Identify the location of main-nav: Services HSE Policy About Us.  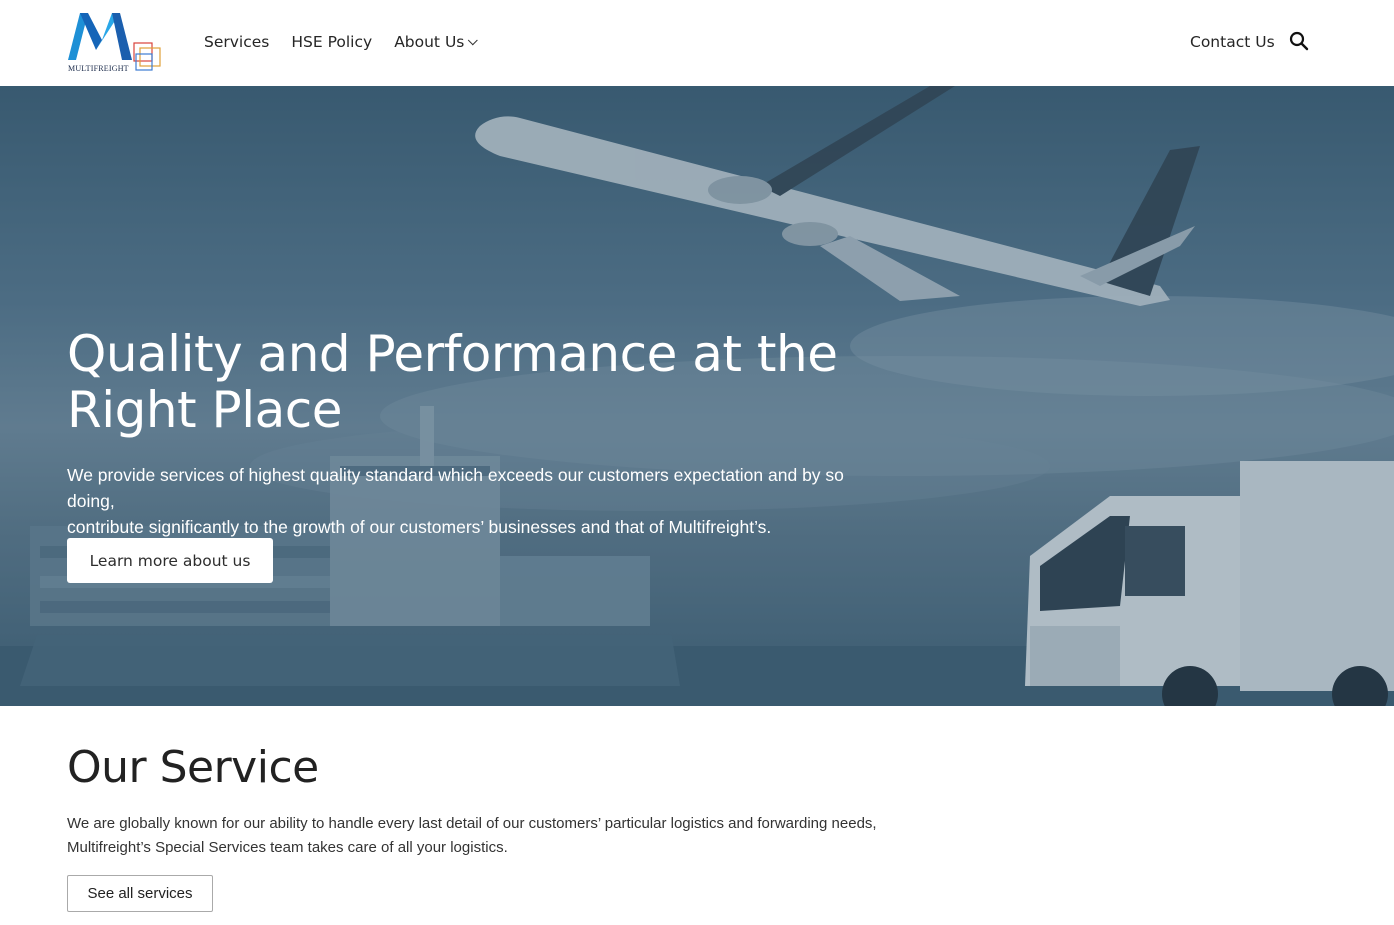
(351, 42).